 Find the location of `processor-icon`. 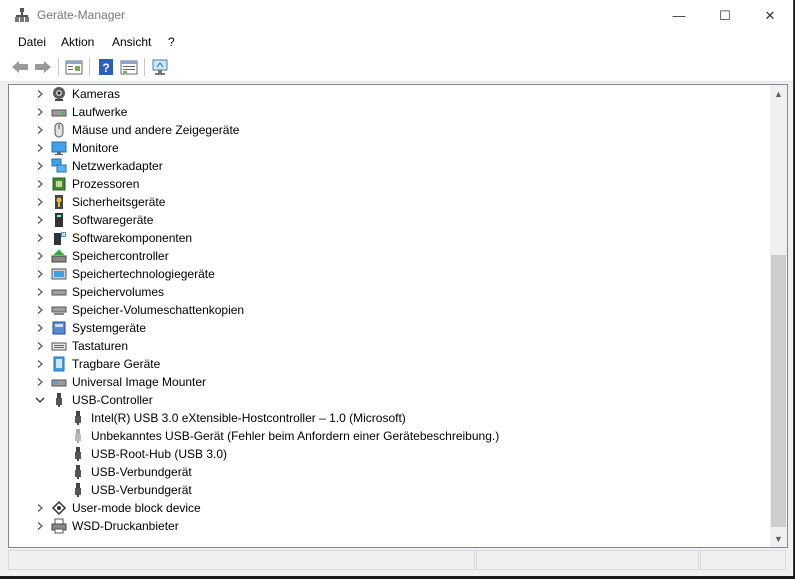

processor-icon is located at coordinates (59, 184).